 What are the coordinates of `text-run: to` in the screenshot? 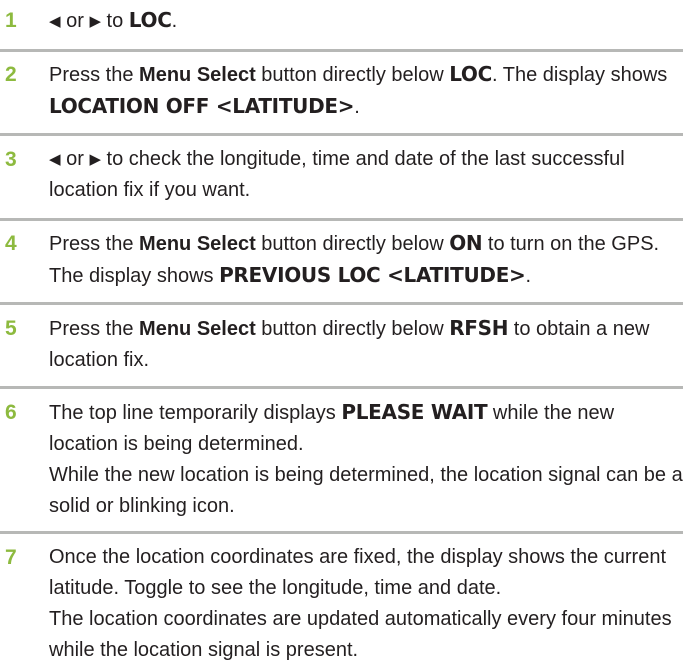 It's located at (115, 21).